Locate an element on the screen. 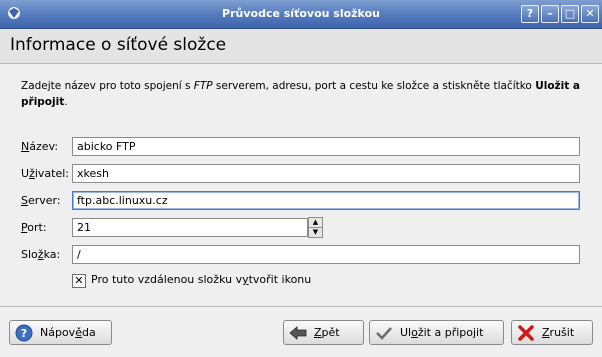 Image resolution: width=602 pixels, height=357 pixels. cancel-button: Zrušit is located at coordinates (552, 332).